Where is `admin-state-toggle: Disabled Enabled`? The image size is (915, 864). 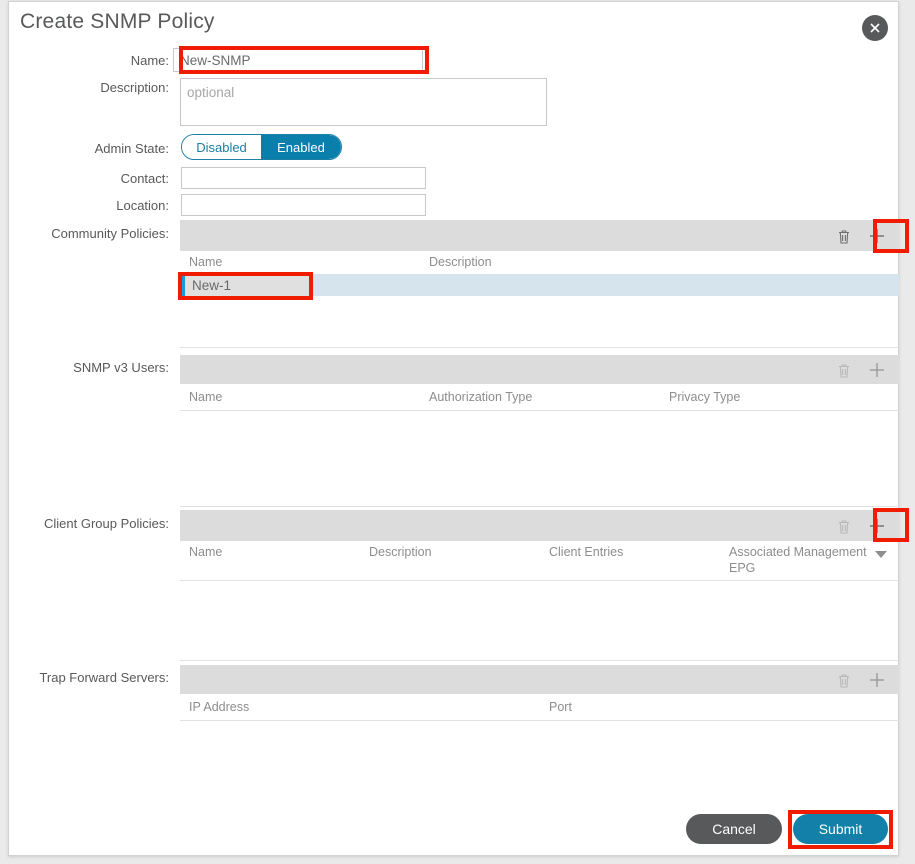 admin-state-toggle: Disabled Enabled is located at coordinates (261, 147).